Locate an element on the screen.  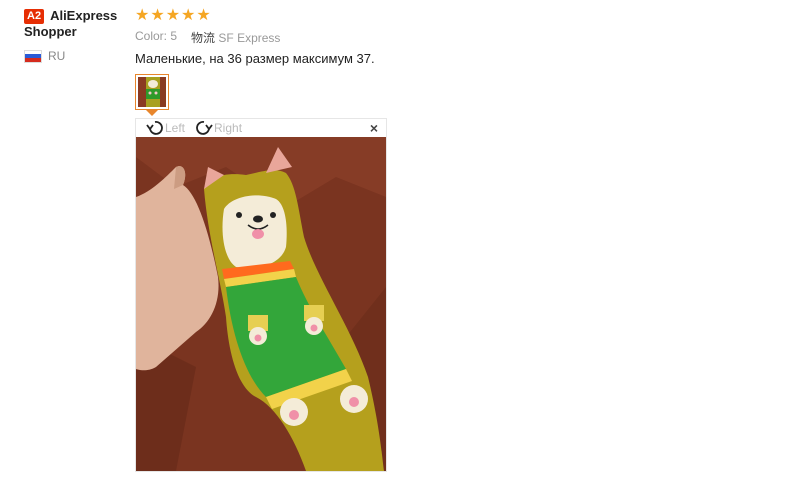
level-badge: A2 is located at coordinates (34, 16).